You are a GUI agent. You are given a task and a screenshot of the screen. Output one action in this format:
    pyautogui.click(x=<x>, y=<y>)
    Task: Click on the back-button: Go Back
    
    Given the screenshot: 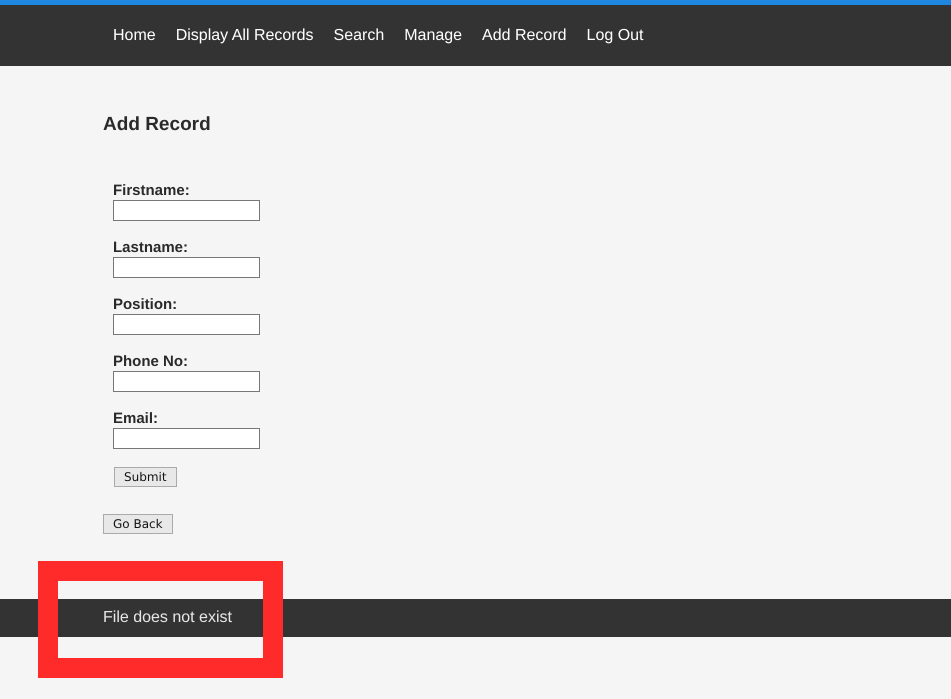 What is the action you would take?
    pyautogui.click(x=138, y=524)
    